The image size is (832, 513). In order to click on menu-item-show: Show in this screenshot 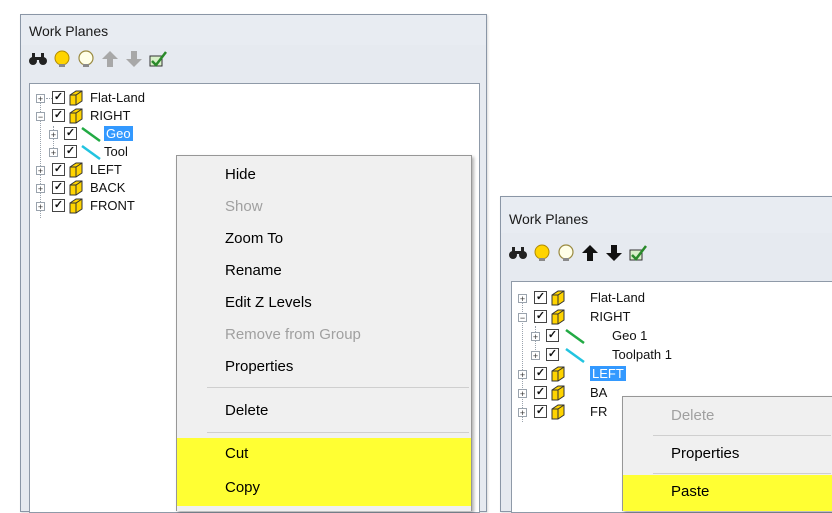, I will do `click(324, 207)`.